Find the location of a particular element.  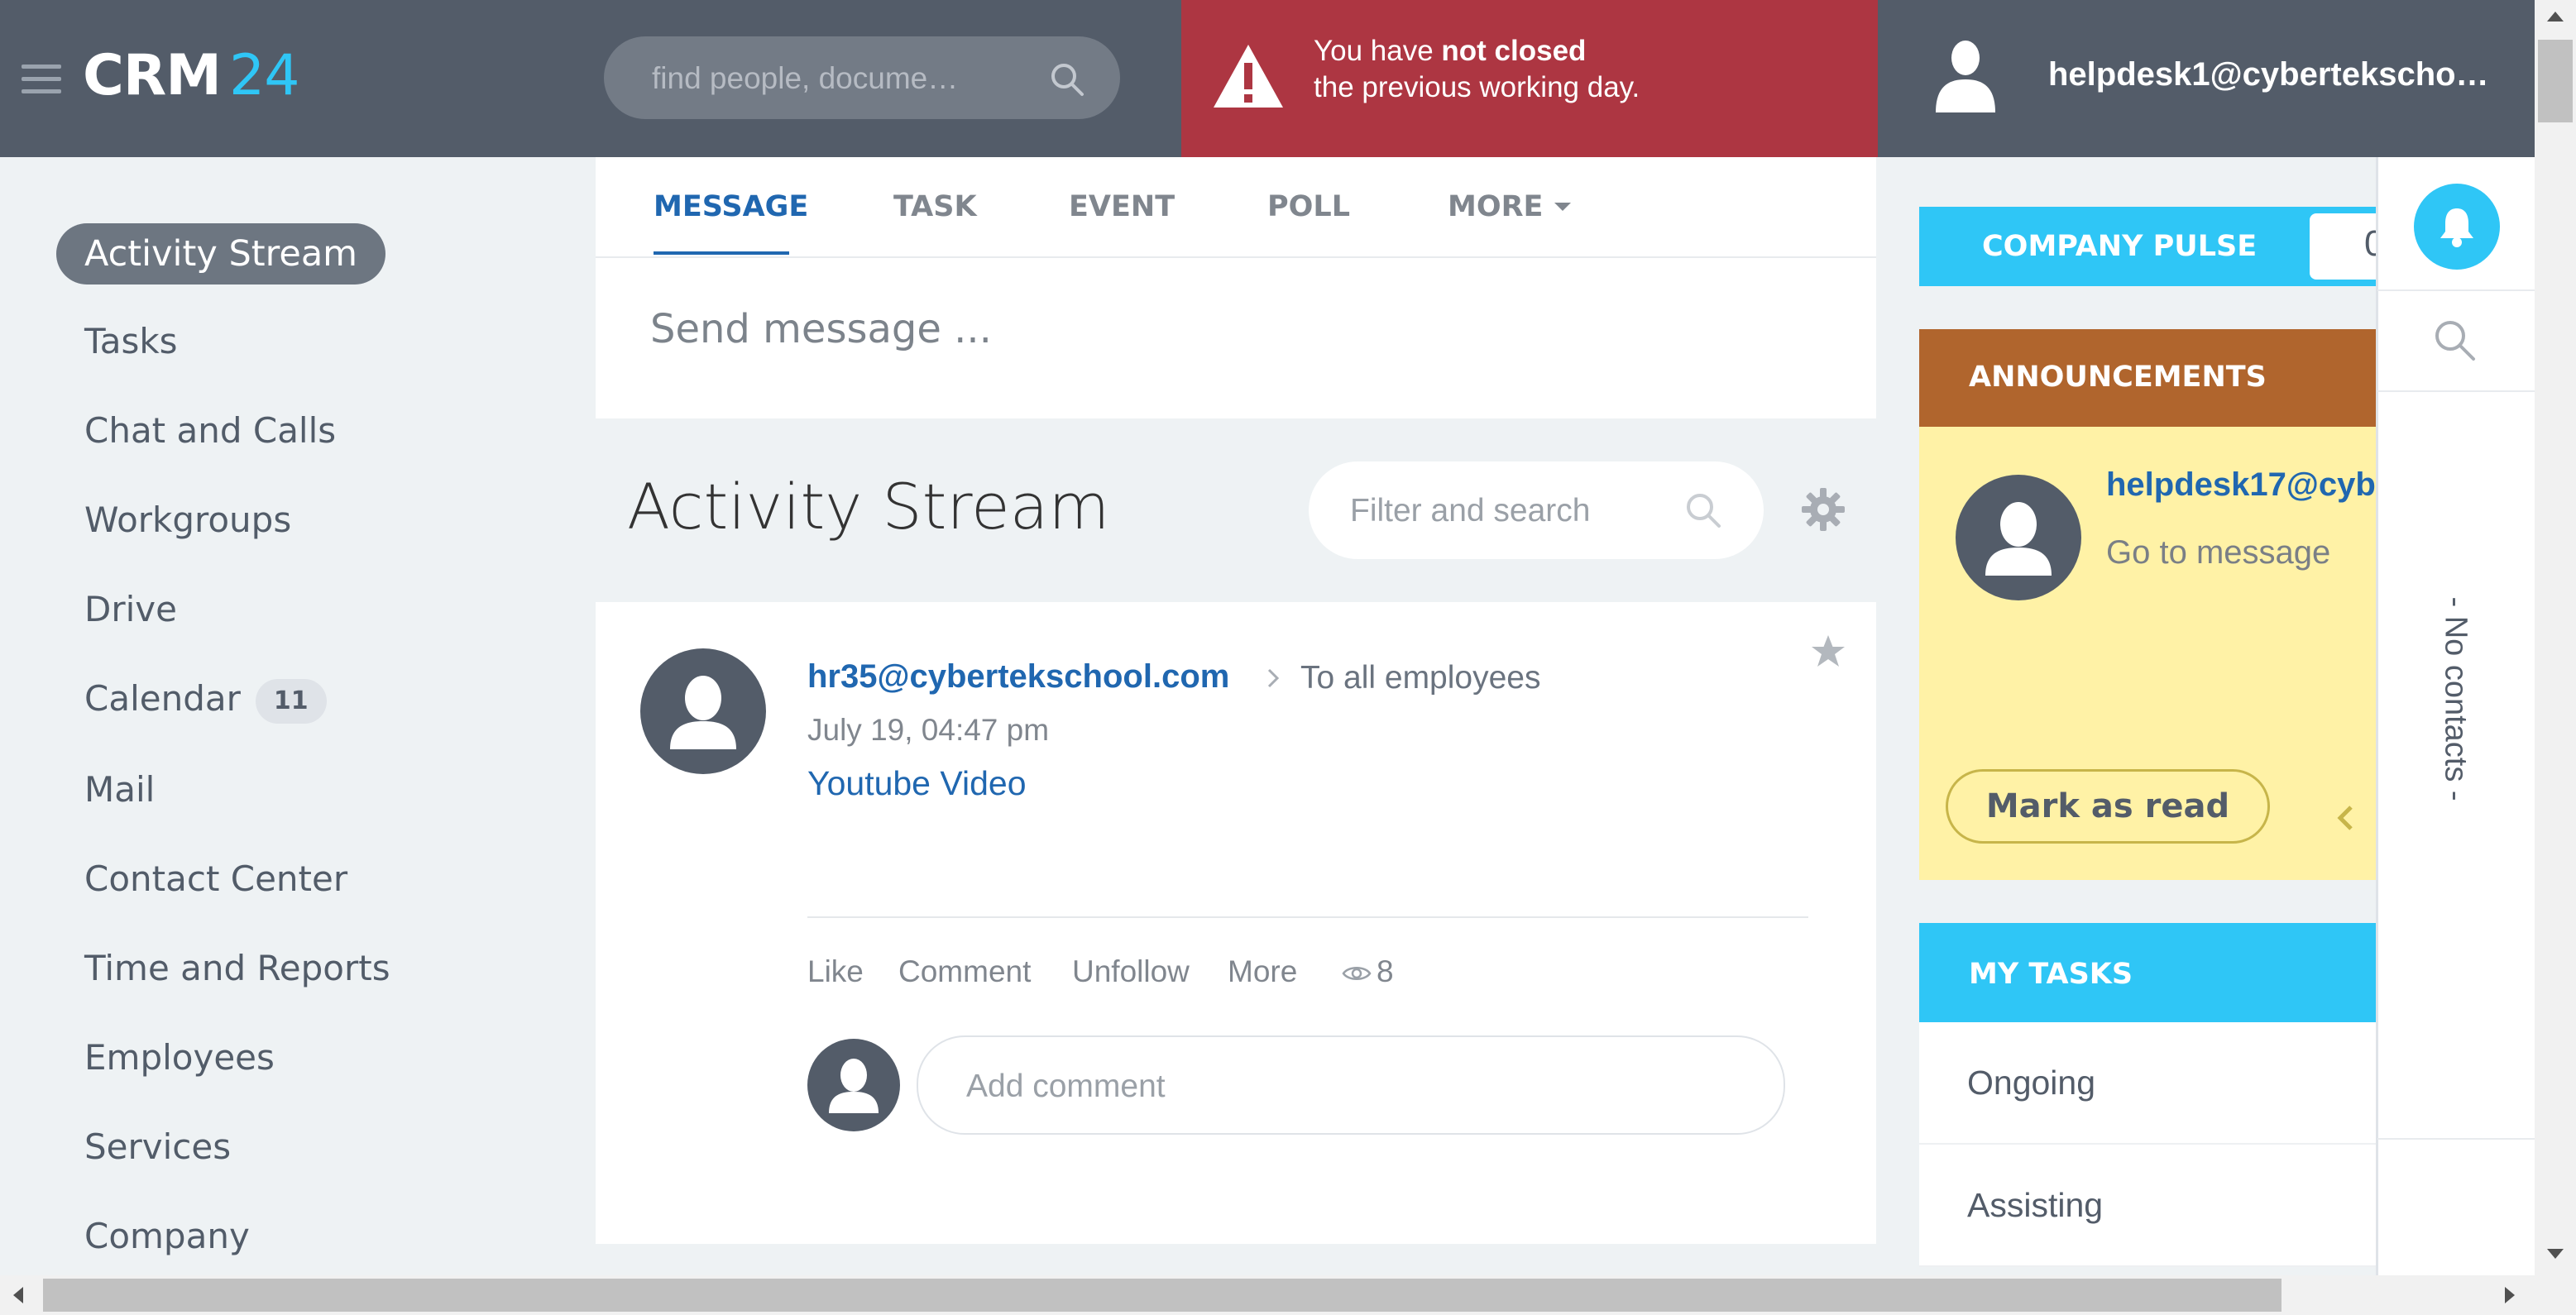

logo-number: 24 is located at coordinates (264, 75).